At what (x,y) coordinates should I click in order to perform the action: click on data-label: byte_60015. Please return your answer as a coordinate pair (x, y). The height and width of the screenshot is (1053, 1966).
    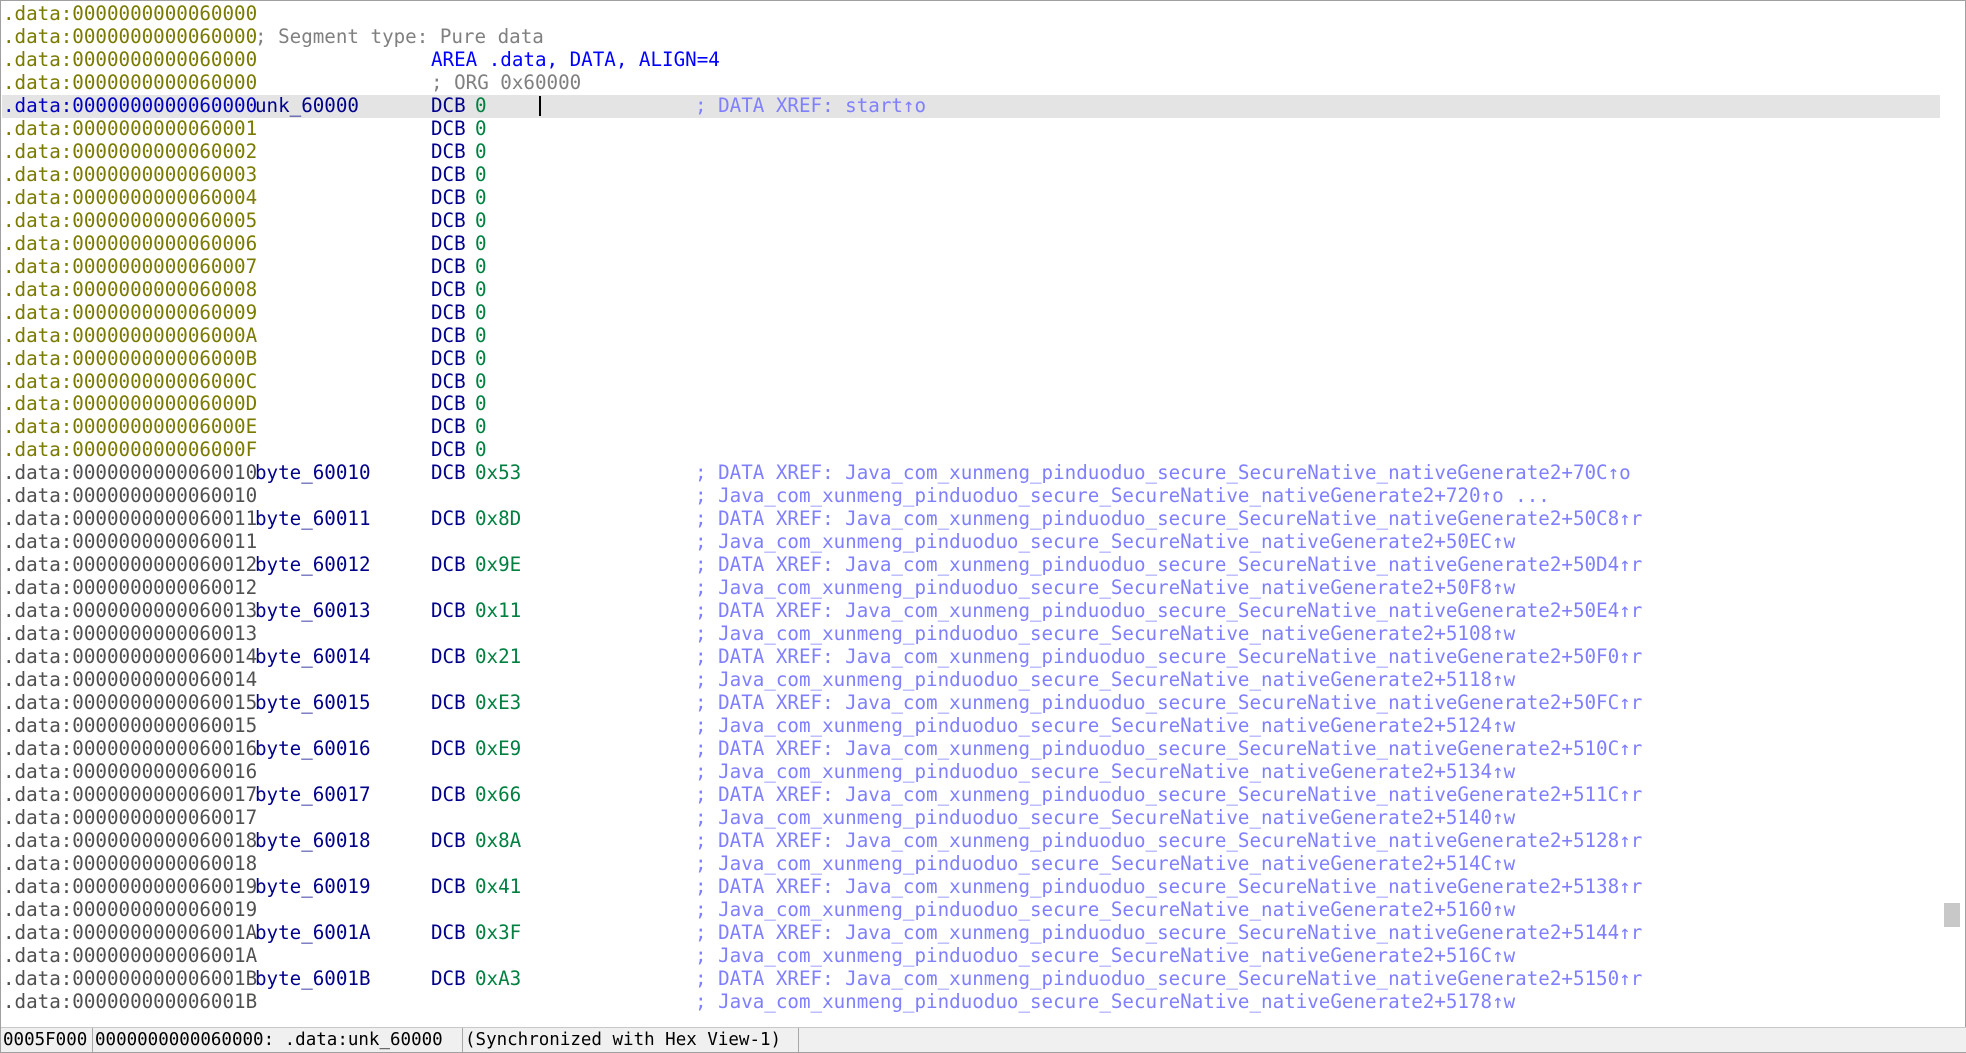
    Looking at the image, I should click on (313, 703).